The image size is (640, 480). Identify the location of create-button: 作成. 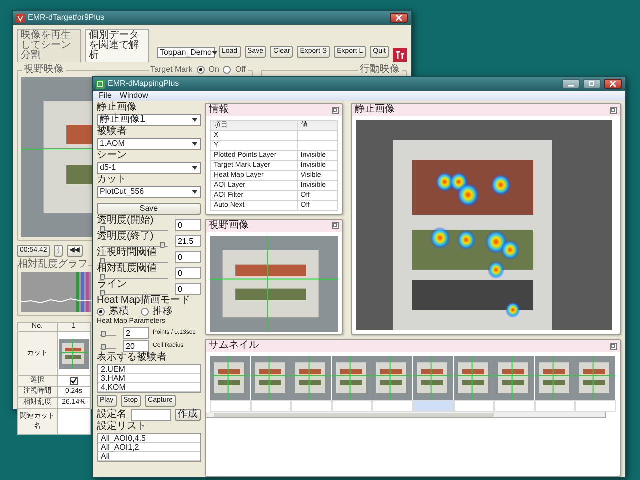
(188, 415).